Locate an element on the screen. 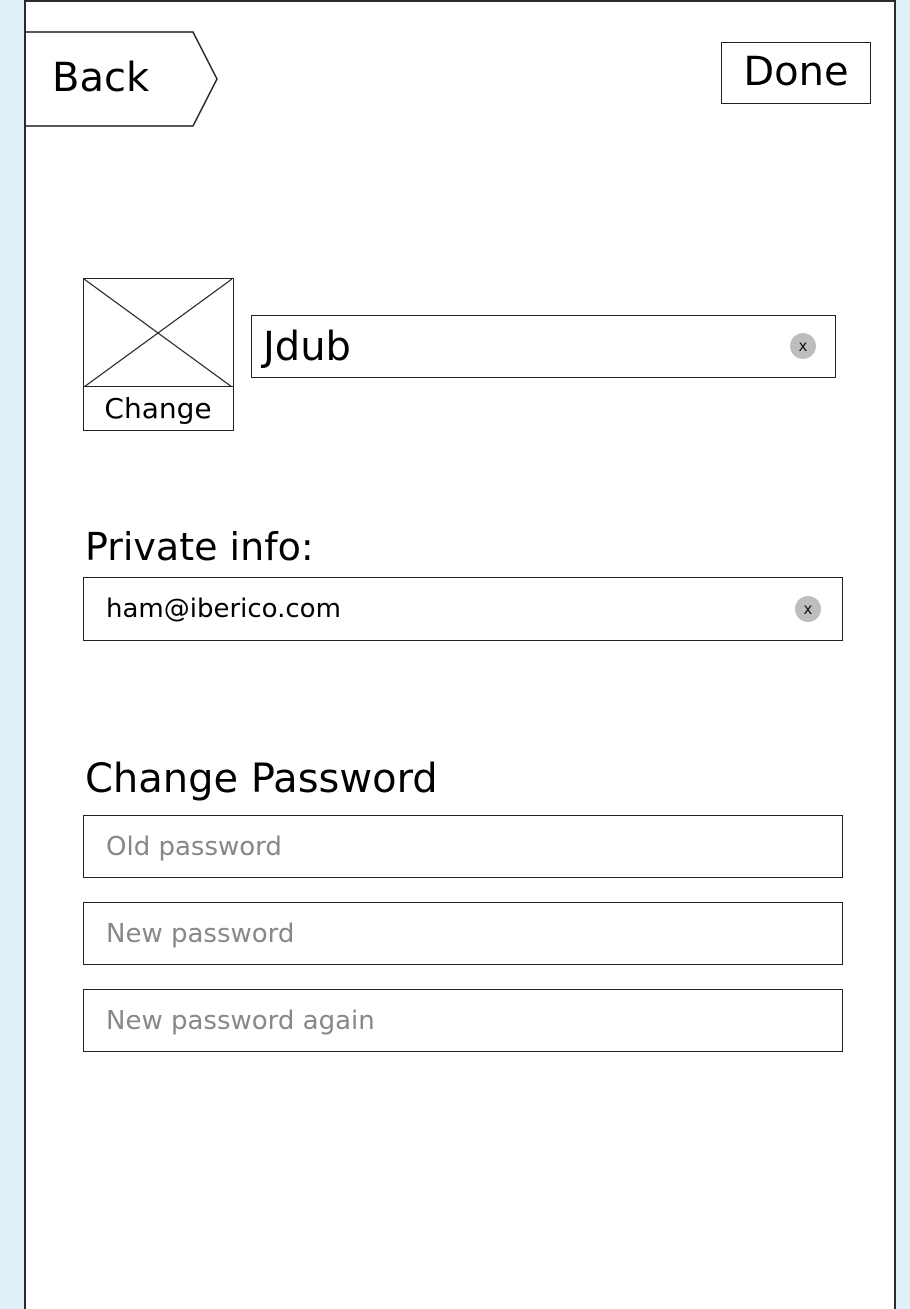 The width and height of the screenshot is (910, 1309). confirm-password-field: New password again is located at coordinates (463, 1020).